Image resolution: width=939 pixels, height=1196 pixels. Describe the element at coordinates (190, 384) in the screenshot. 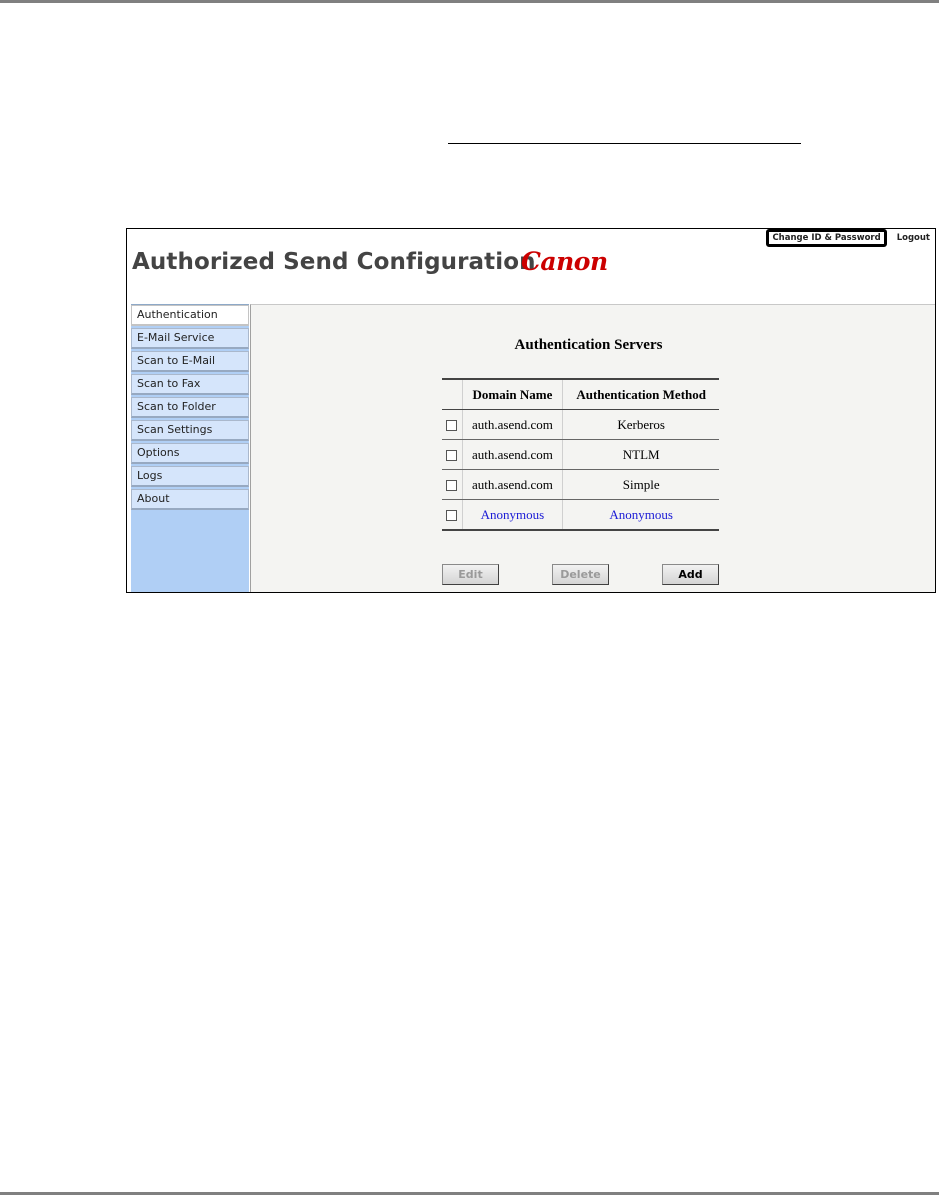

I see `sidebar-item-scan-to-fax: Scan to Fax` at that location.